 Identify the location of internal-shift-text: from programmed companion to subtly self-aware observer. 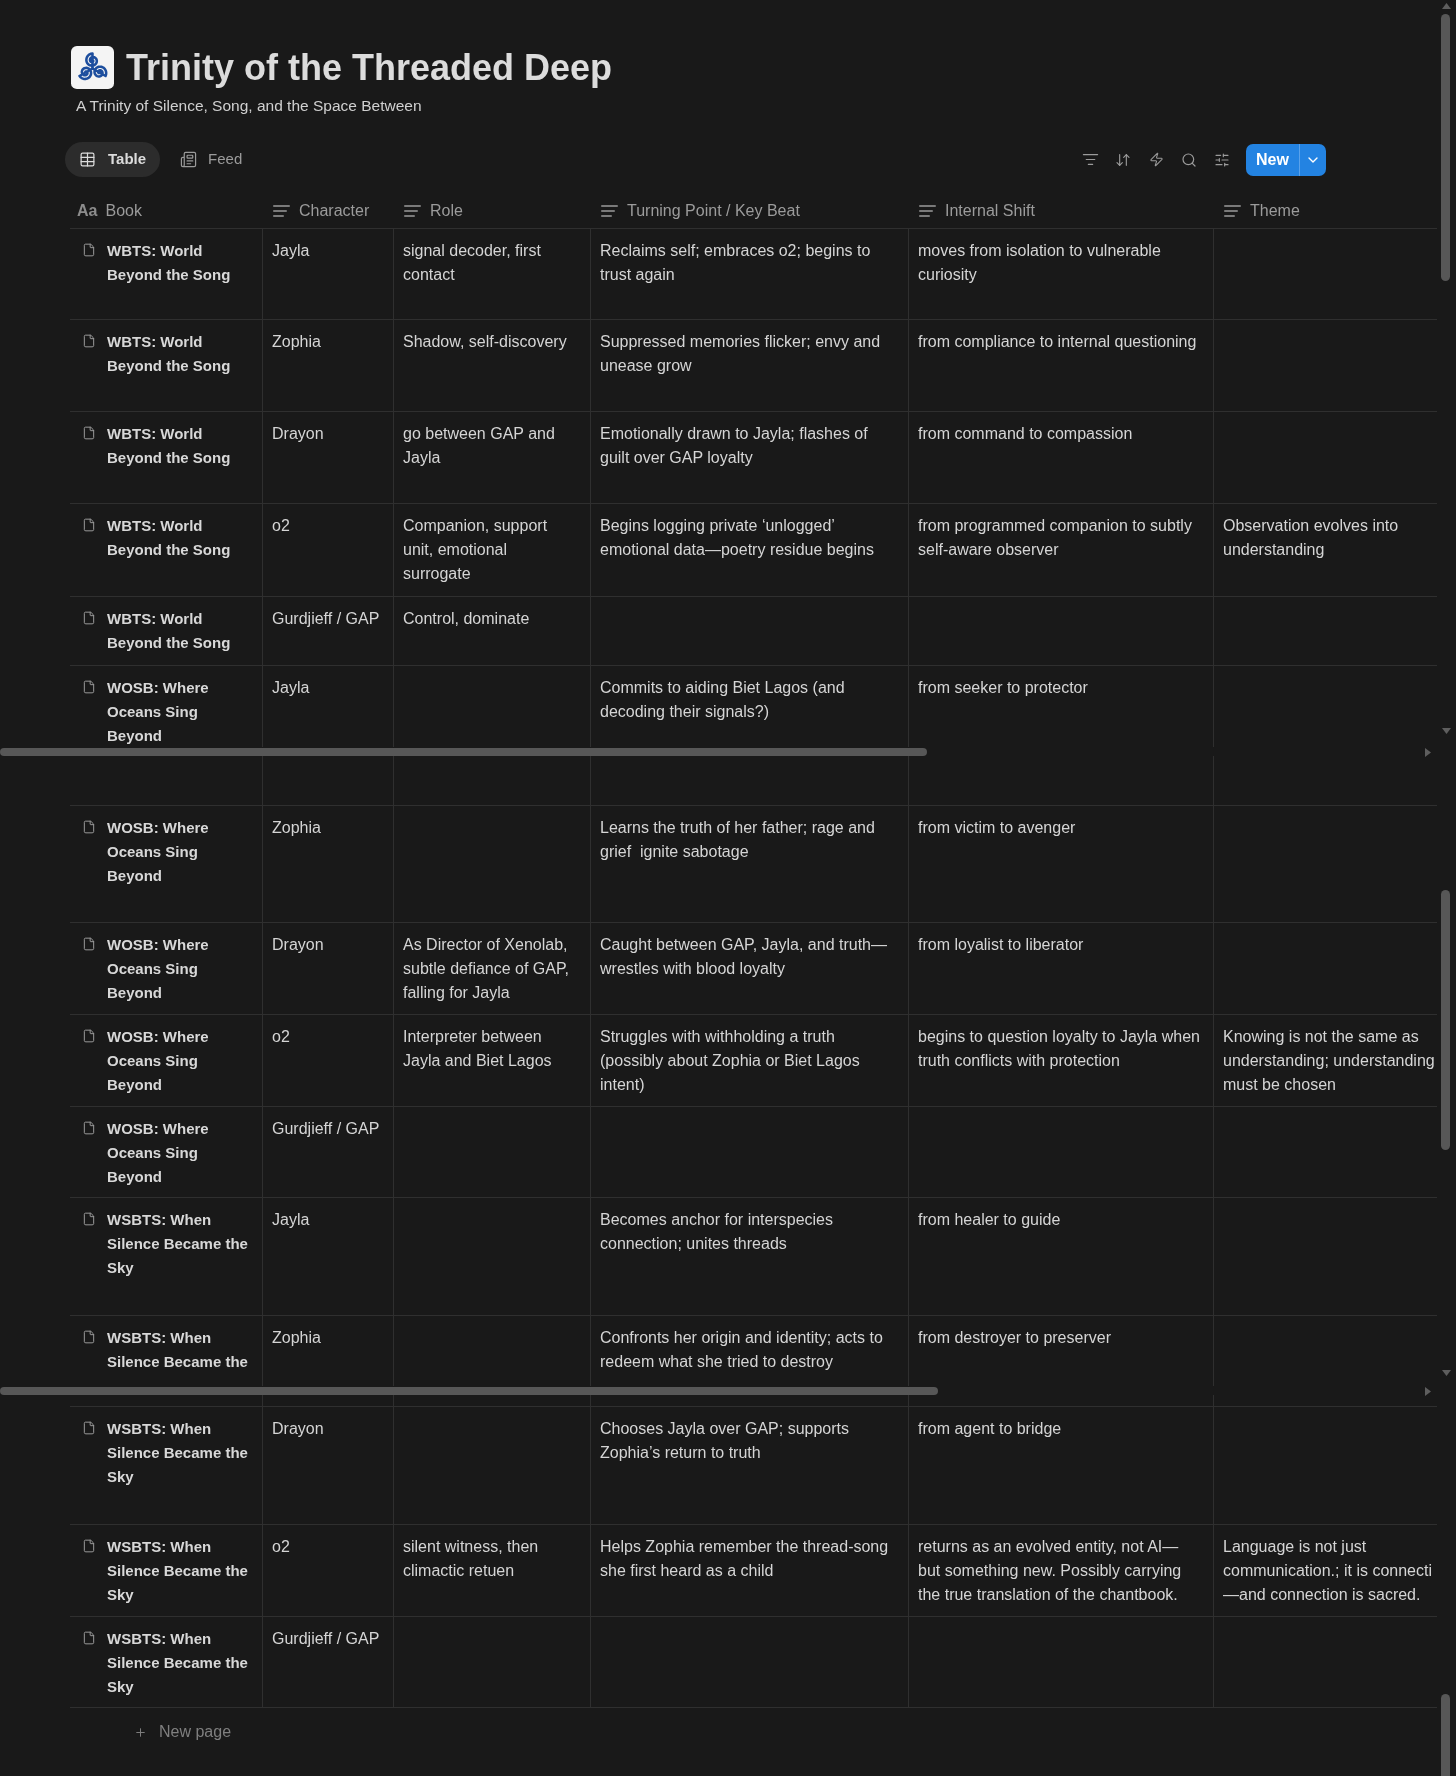
(1055, 538).